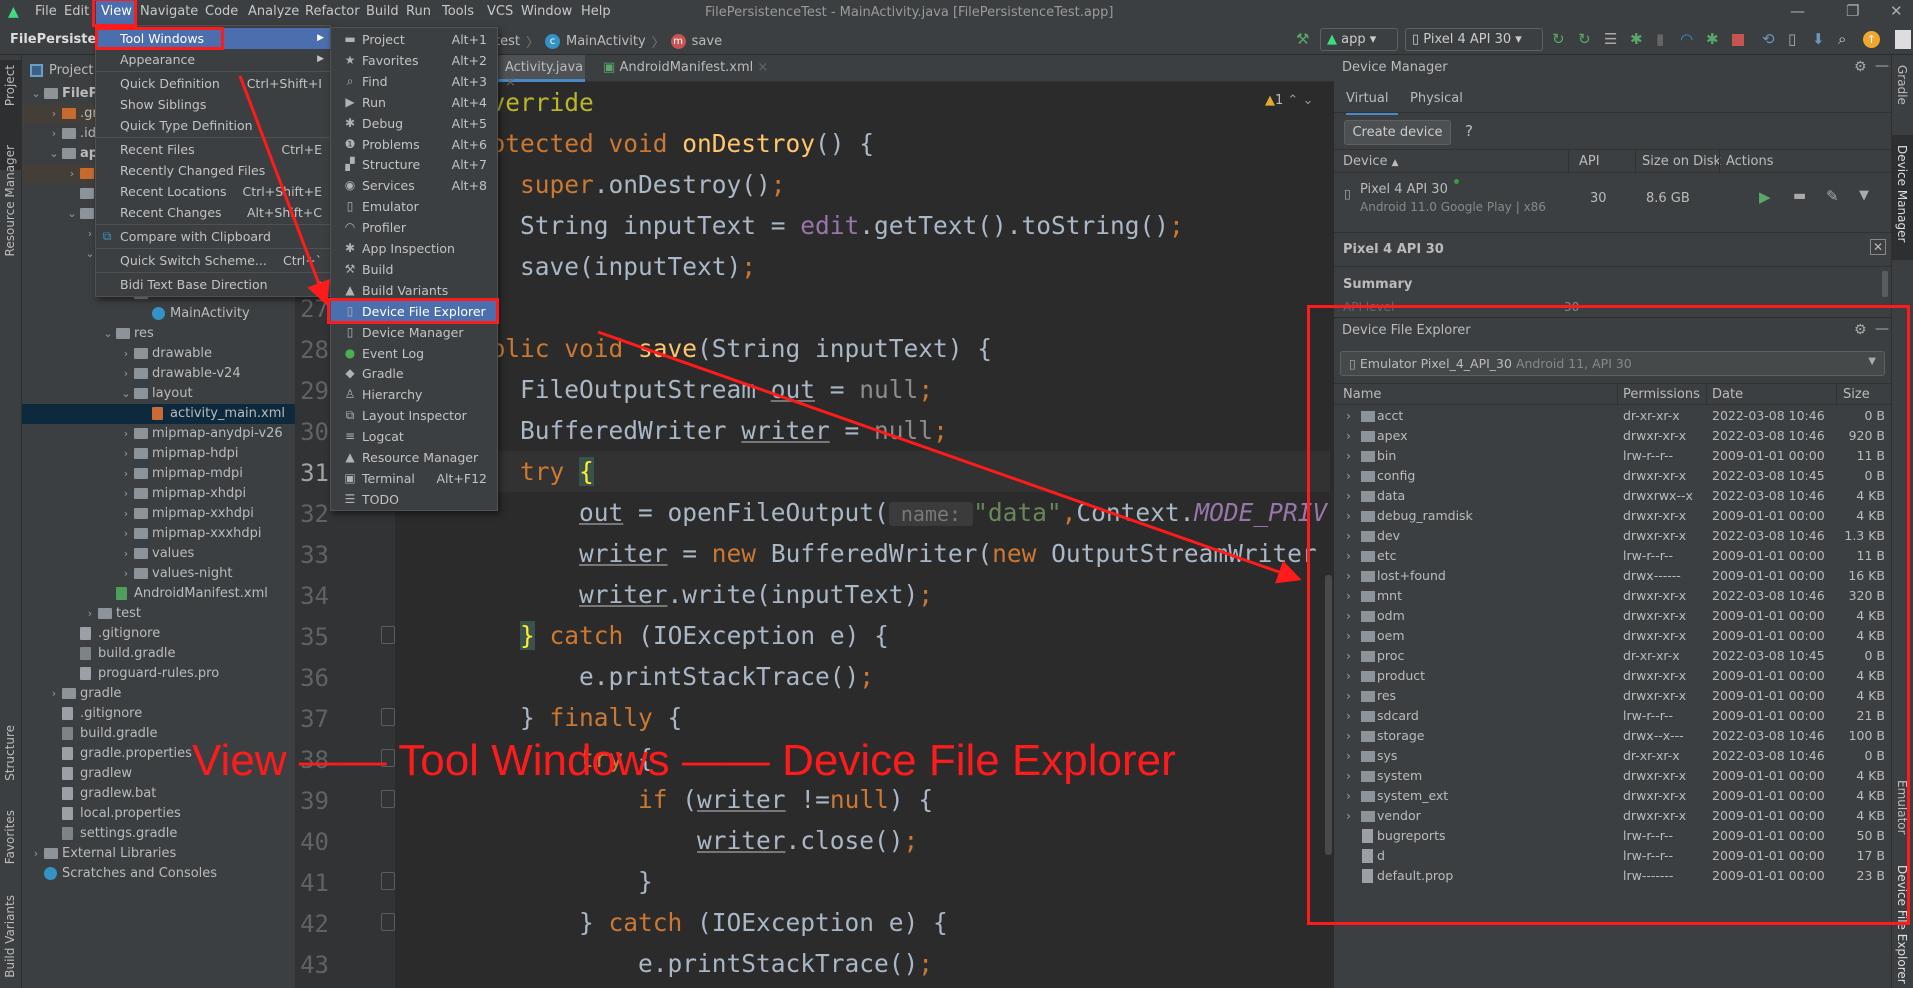 This screenshot has height=988, width=1913. I want to click on avatar, so click(1903, 39).